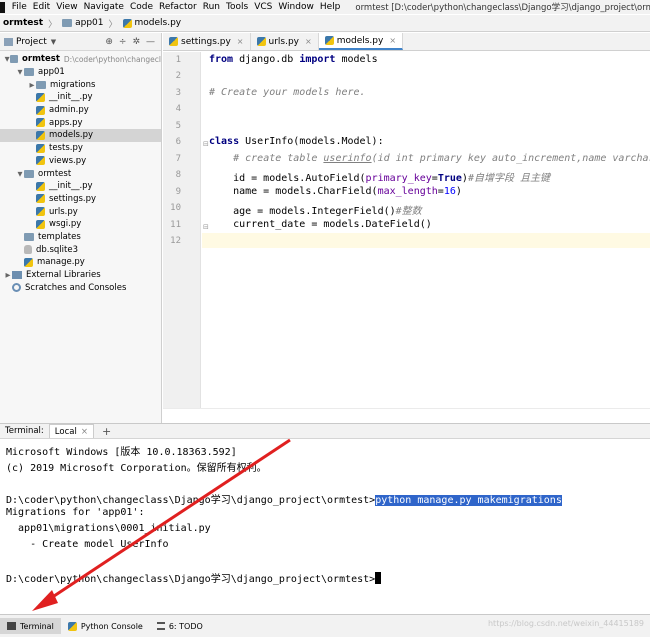 The height and width of the screenshot is (637, 650). I want to click on tree-item: manage.py, so click(80, 262).